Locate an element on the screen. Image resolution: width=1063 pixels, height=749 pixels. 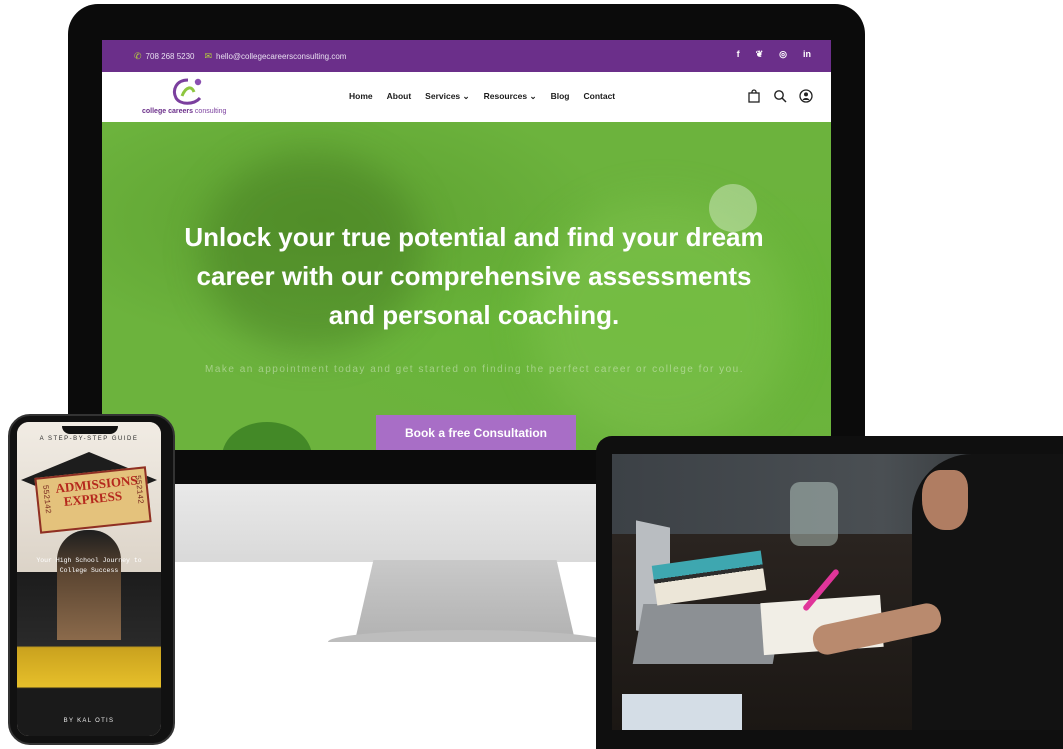
logo-wordmark: college careers consulting is located at coordinates (202, 111).